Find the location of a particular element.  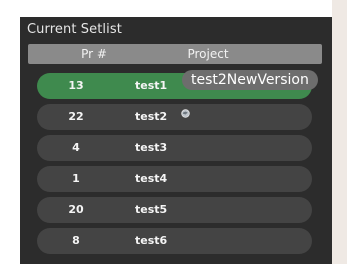

row-project-name: test1 is located at coordinates (151, 85).